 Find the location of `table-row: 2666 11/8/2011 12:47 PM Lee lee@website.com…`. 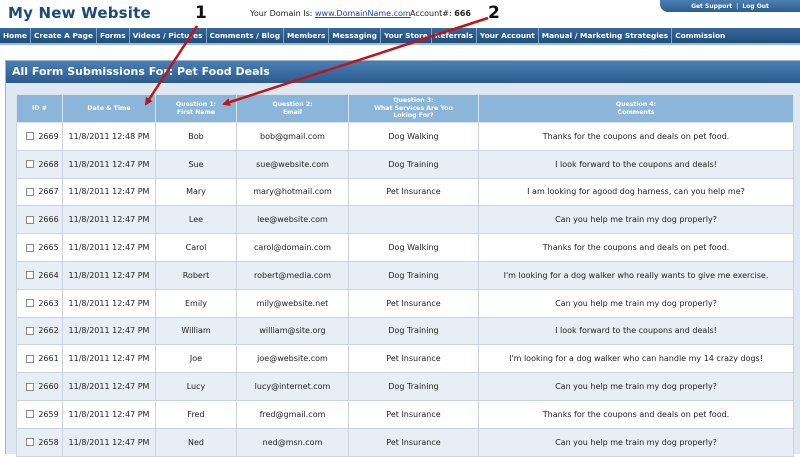

table-row: 2666 11/8/2011 12:47 PM Lee lee@website.com… is located at coordinates (405, 220).